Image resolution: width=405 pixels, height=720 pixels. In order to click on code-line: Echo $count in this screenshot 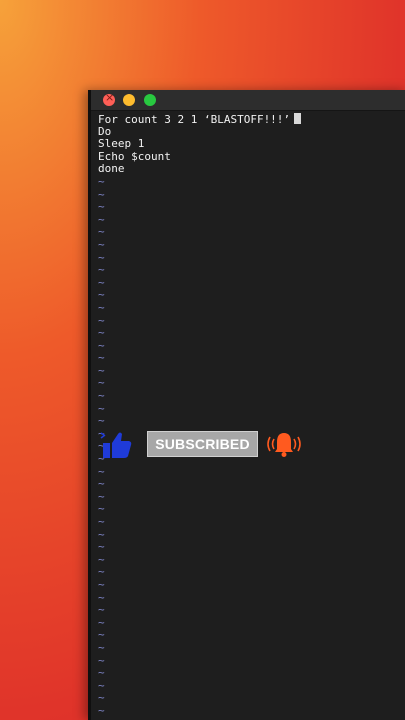, I will do `click(134, 156)`.